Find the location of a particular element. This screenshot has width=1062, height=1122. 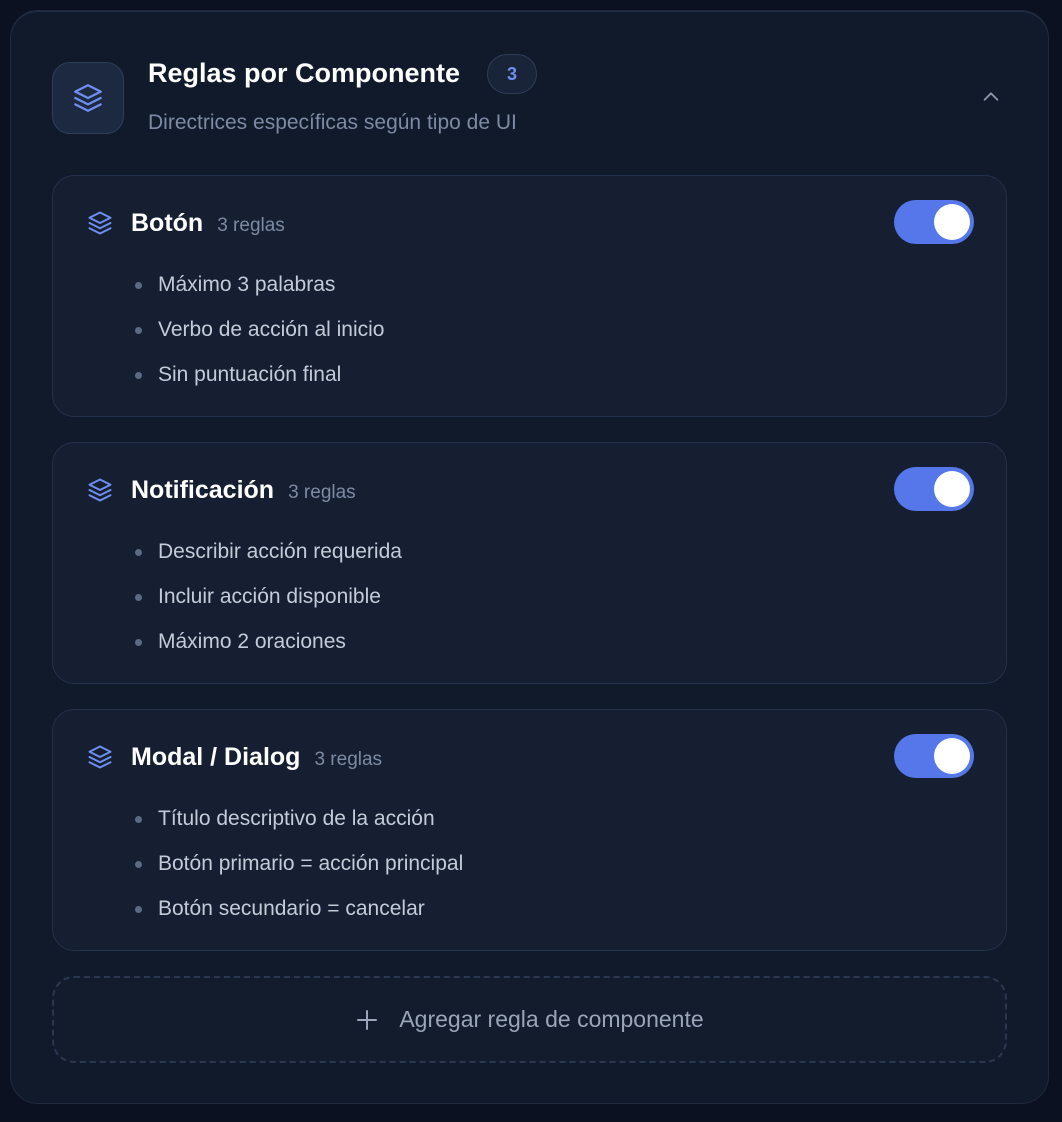

rule-item: Verbo de acción al inicio is located at coordinates (259, 338).